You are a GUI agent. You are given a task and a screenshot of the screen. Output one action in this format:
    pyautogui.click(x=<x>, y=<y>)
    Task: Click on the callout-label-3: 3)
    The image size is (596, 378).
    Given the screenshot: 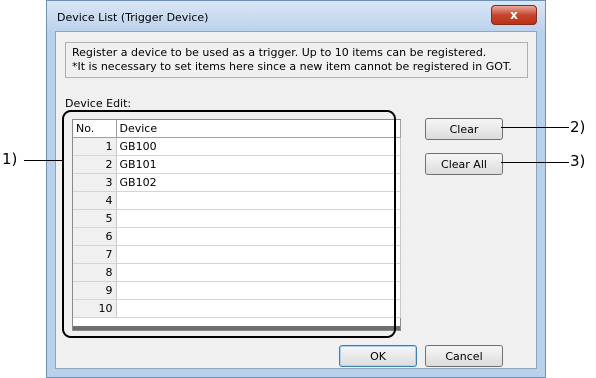 What is the action you would take?
    pyautogui.click(x=578, y=161)
    